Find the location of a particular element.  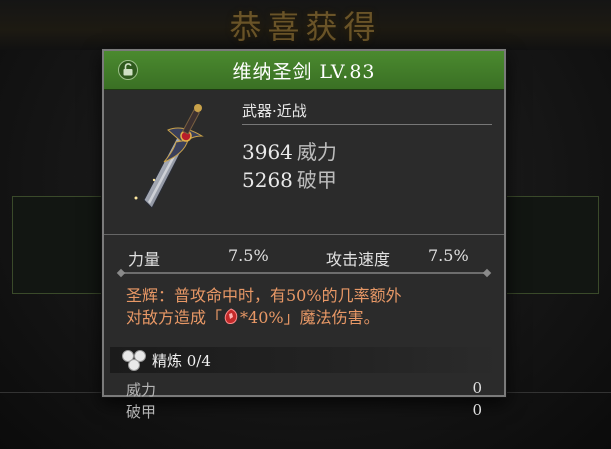

substat-slider is located at coordinates (304, 273).